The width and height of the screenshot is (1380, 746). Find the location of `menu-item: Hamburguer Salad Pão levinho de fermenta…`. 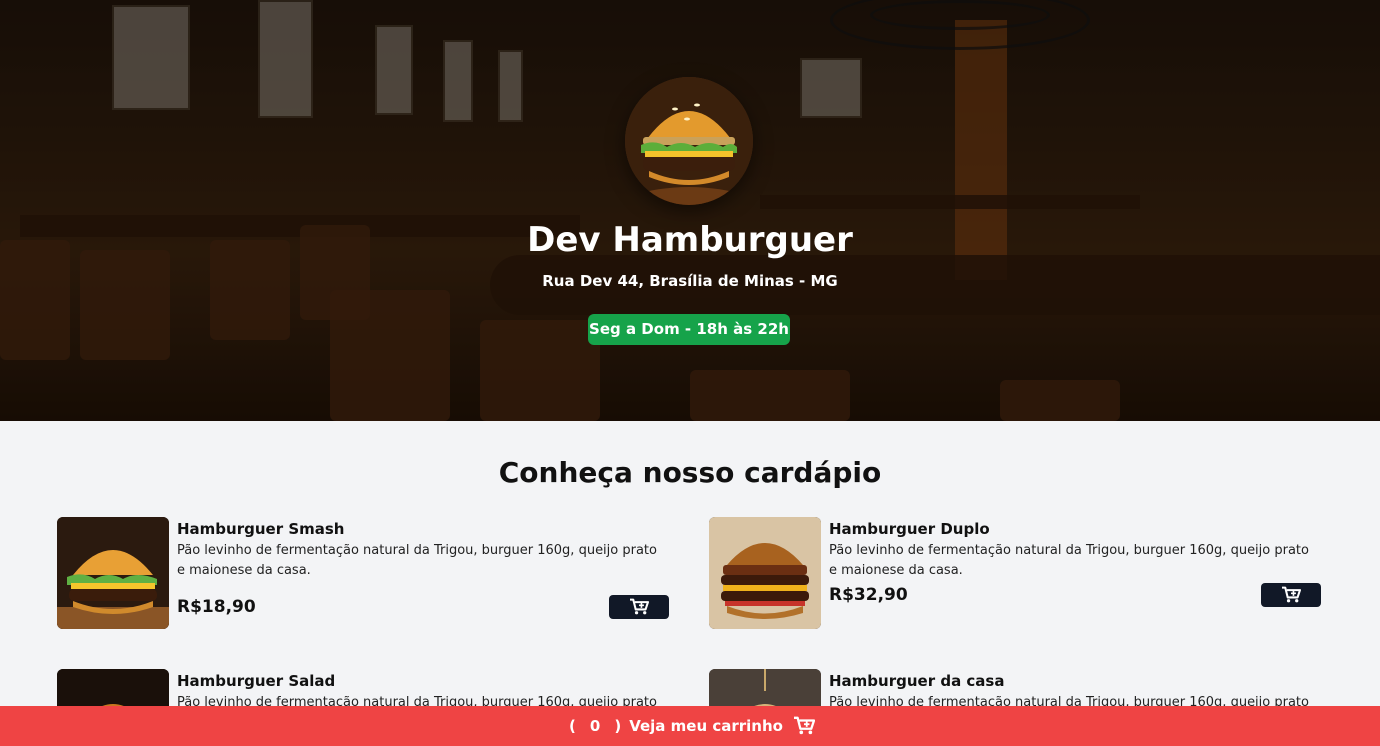

menu-item: Hamburguer Salad Pão levinho de fermenta… is located at coordinates (363, 687).